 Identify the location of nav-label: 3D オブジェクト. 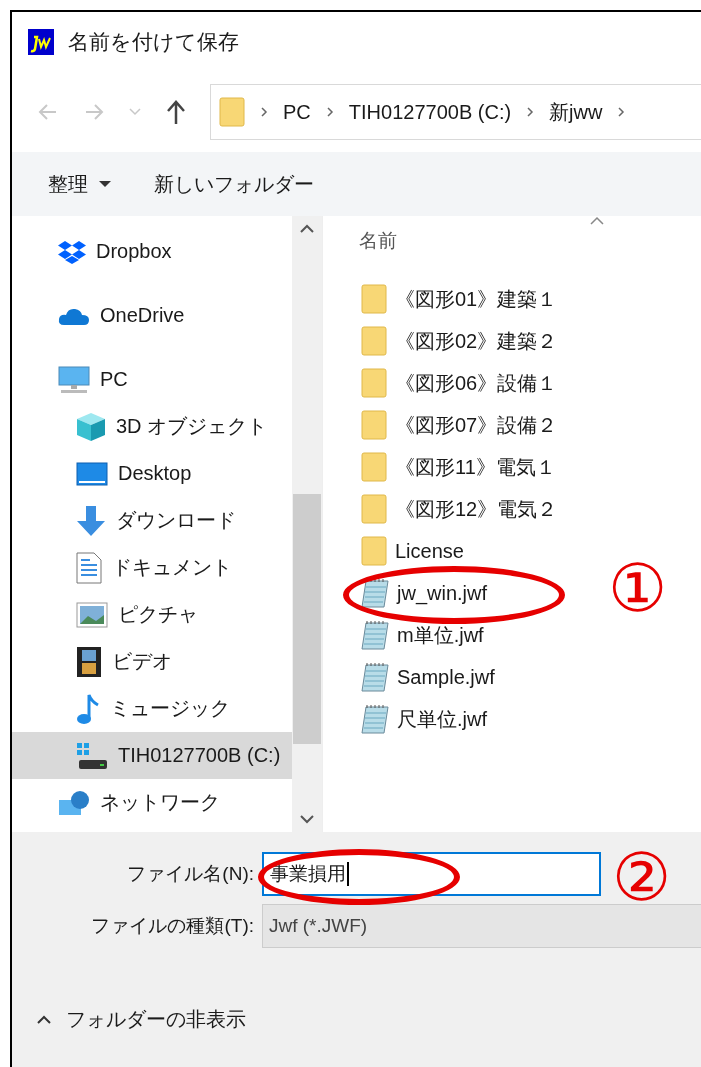
(192, 426).